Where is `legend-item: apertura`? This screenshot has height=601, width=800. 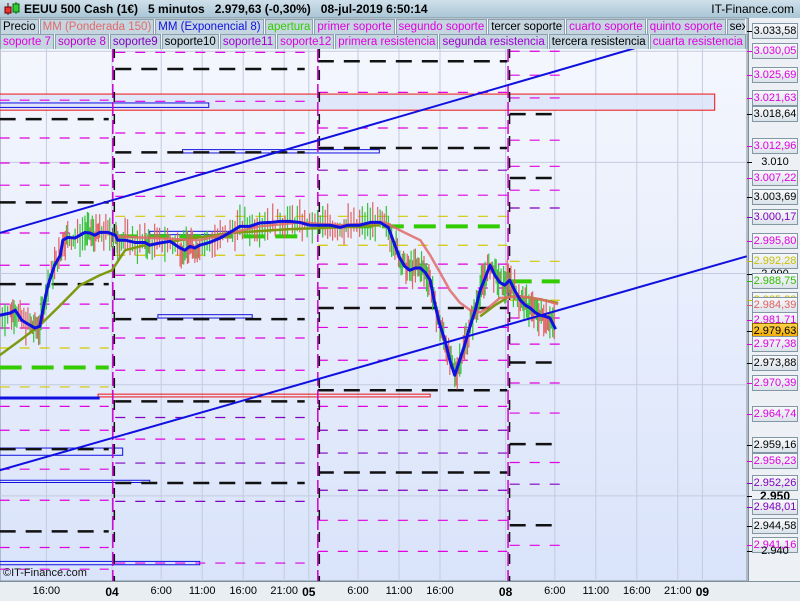
legend-item: apertura is located at coordinates (289, 26).